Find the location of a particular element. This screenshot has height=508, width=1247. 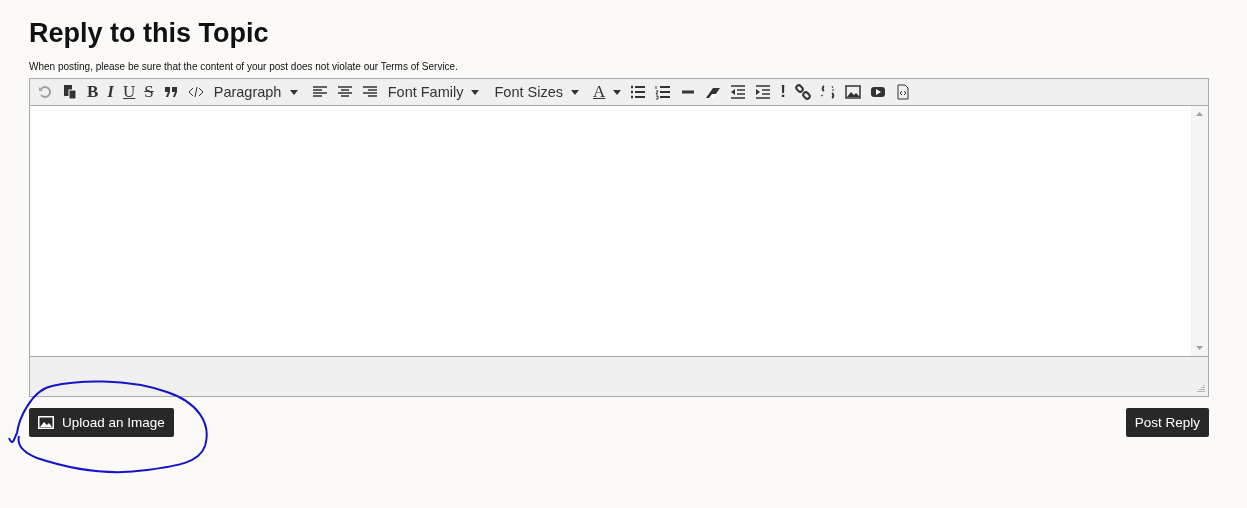

format-dropdown: Paragraph is located at coordinates (255, 92).